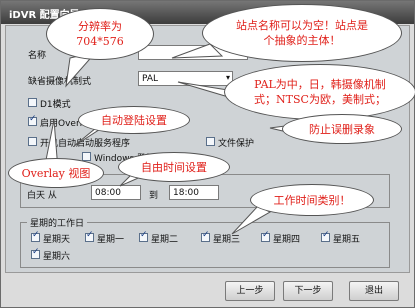  Describe the element at coordinates (312, 200) in the screenshot. I see `annotation-worktime: 工作时间类别！` at that location.